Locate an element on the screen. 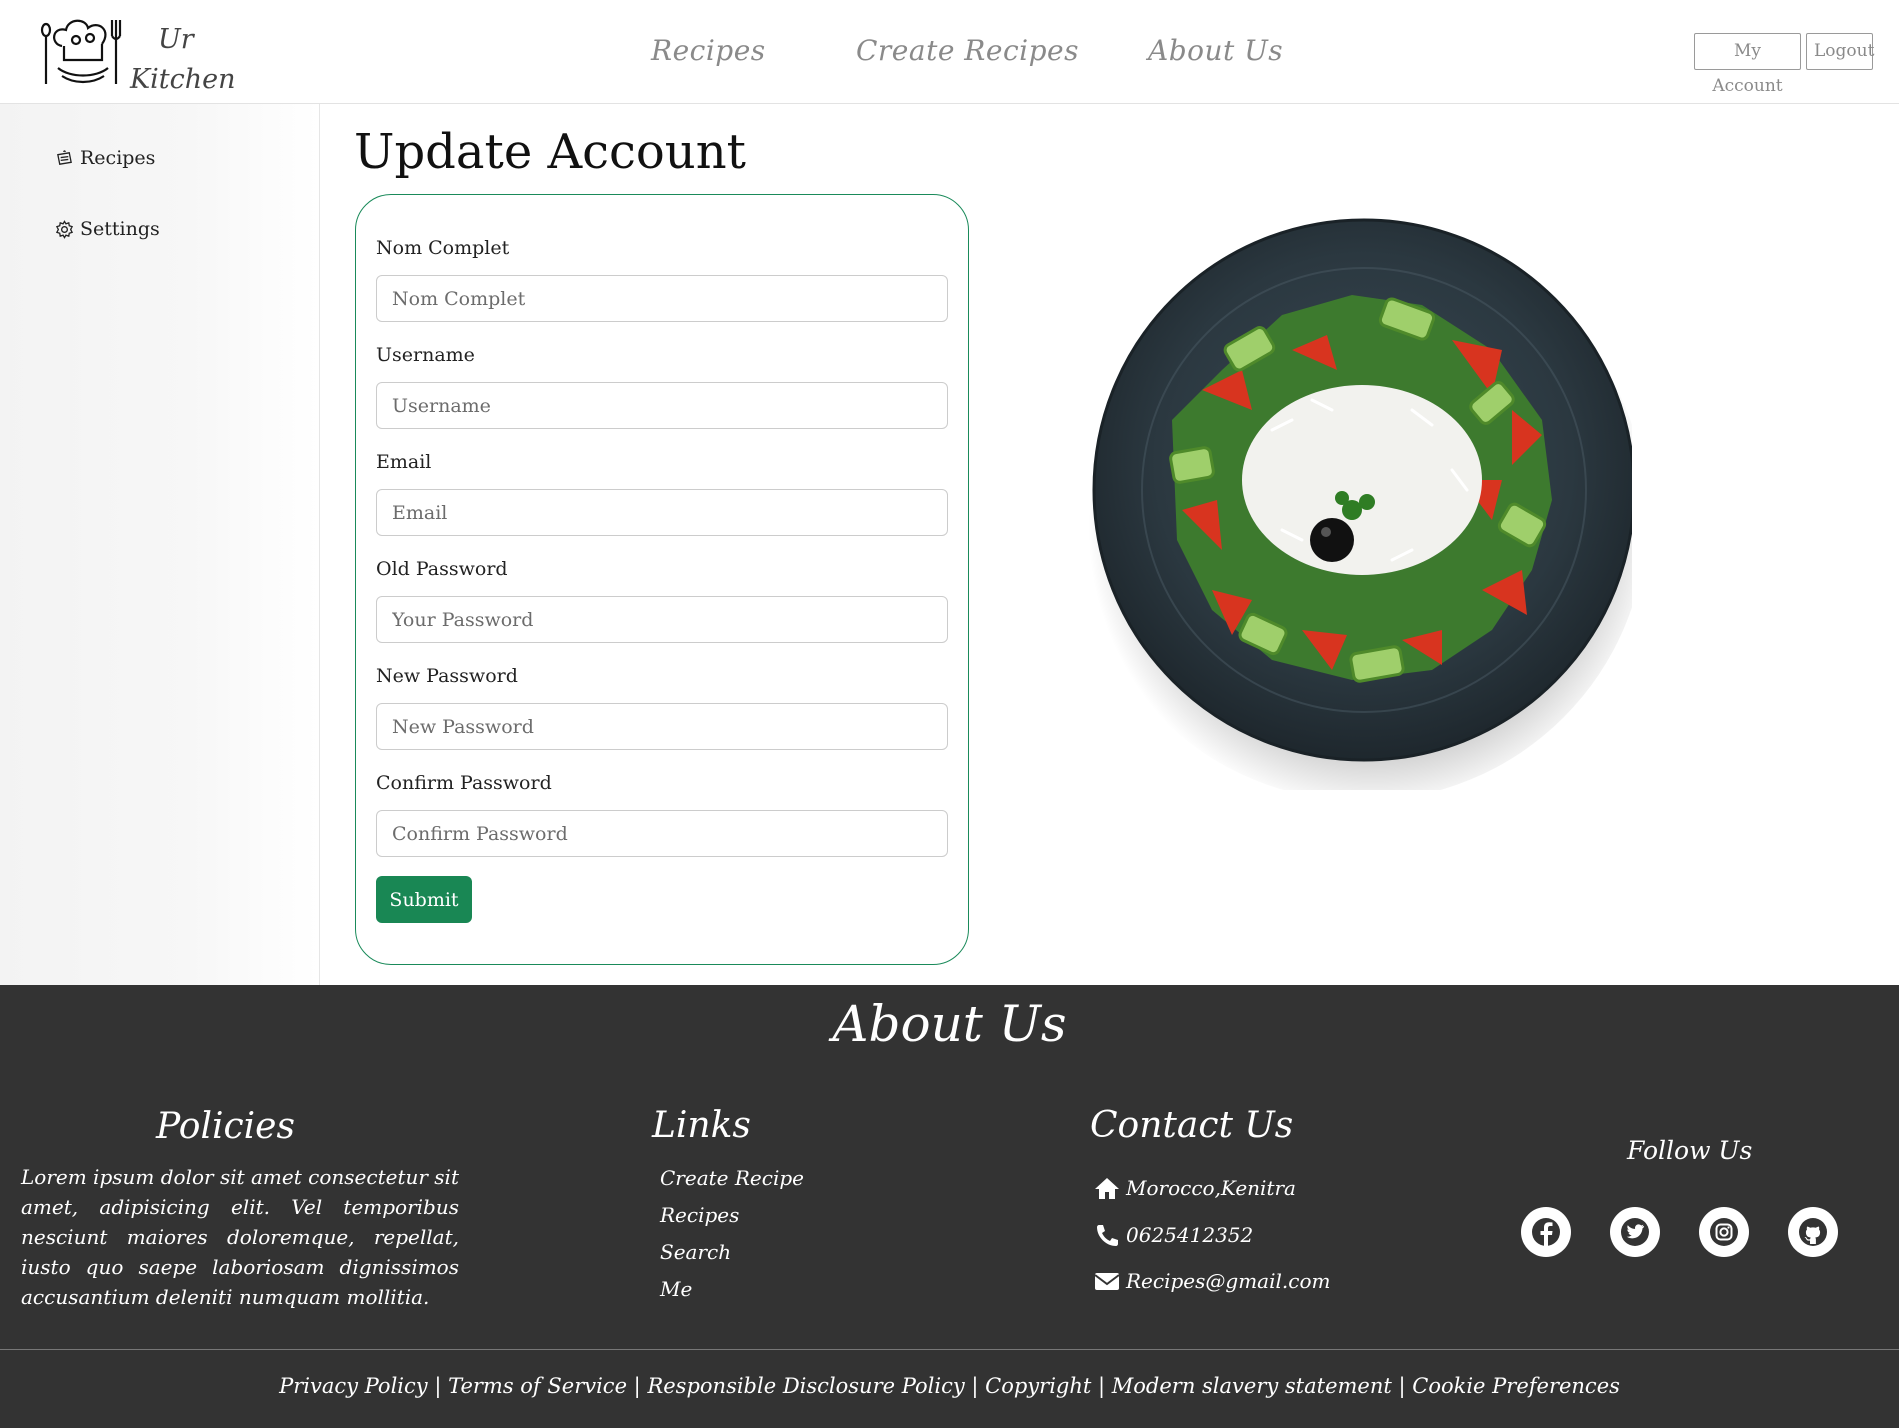  my-account-button: My Account is located at coordinates (1747, 64).